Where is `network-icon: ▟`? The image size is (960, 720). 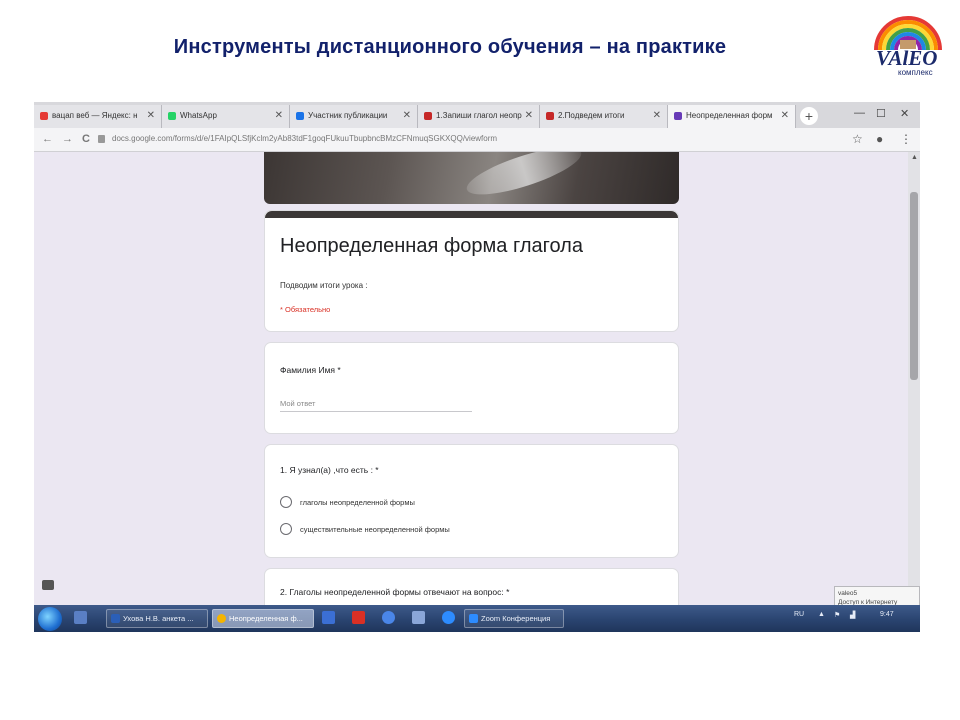 network-icon: ▟ is located at coordinates (852, 615).